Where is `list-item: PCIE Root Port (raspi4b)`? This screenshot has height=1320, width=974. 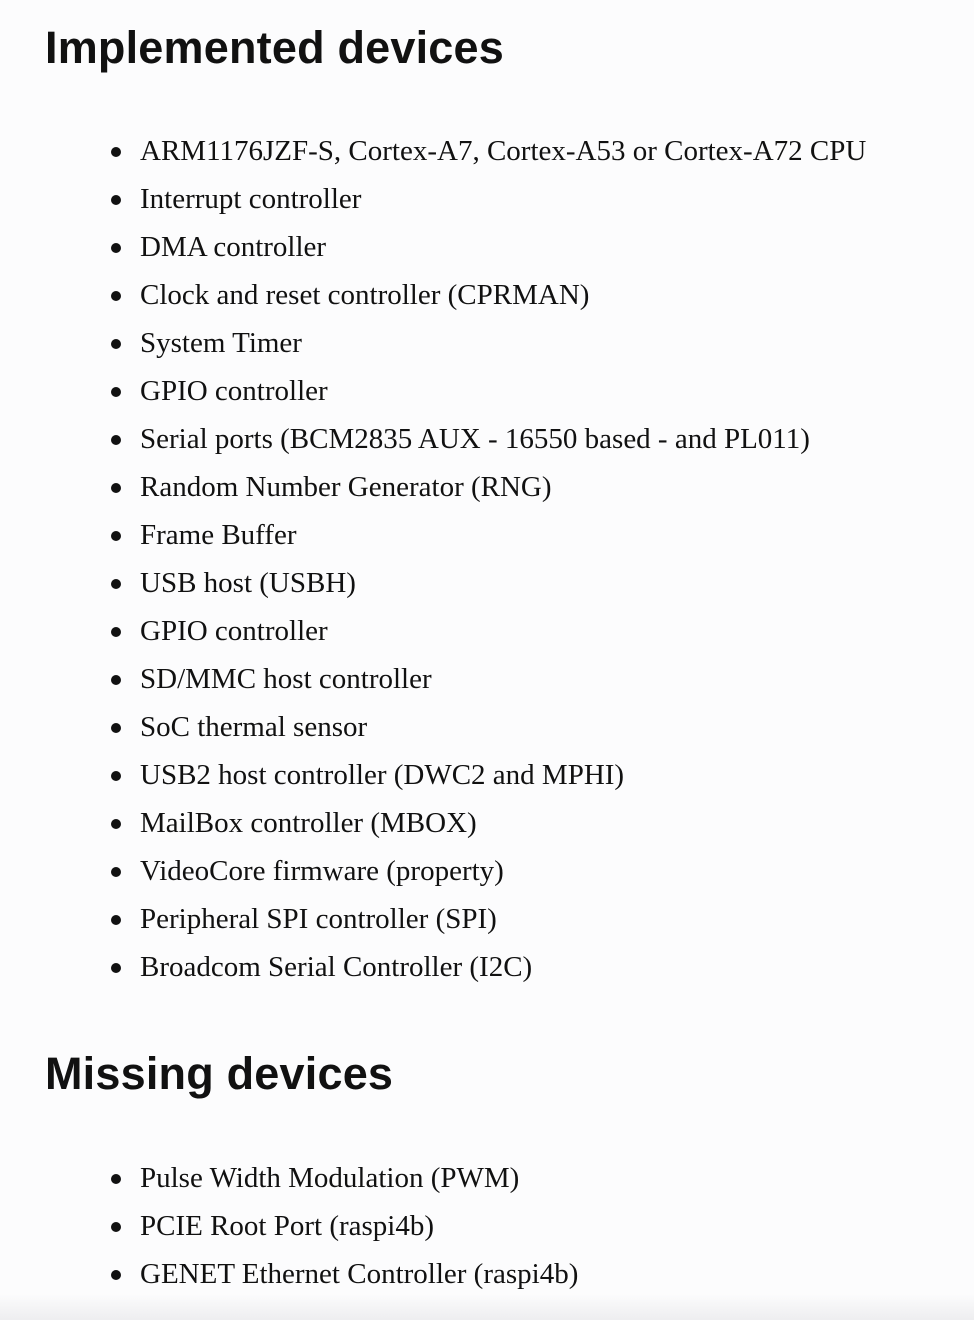 list-item: PCIE Root Port (raspi4b) is located at coordinates (289, 1226).